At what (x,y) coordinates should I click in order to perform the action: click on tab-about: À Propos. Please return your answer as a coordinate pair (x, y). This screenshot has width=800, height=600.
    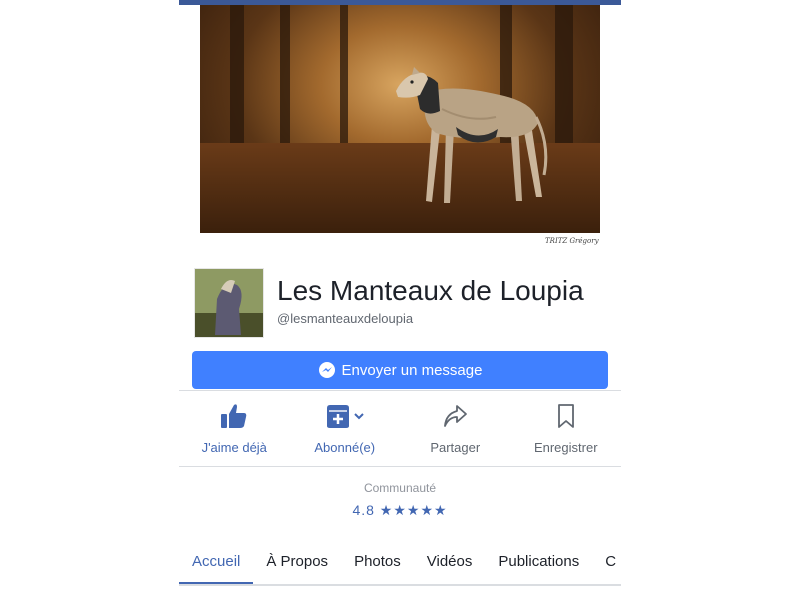
    Looking at the image, I should click on (297, 566).